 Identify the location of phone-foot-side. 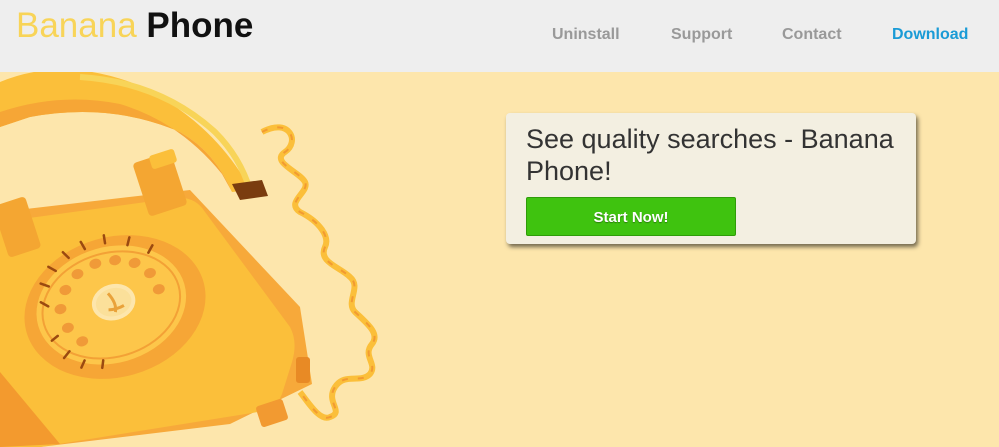
(303, 370).